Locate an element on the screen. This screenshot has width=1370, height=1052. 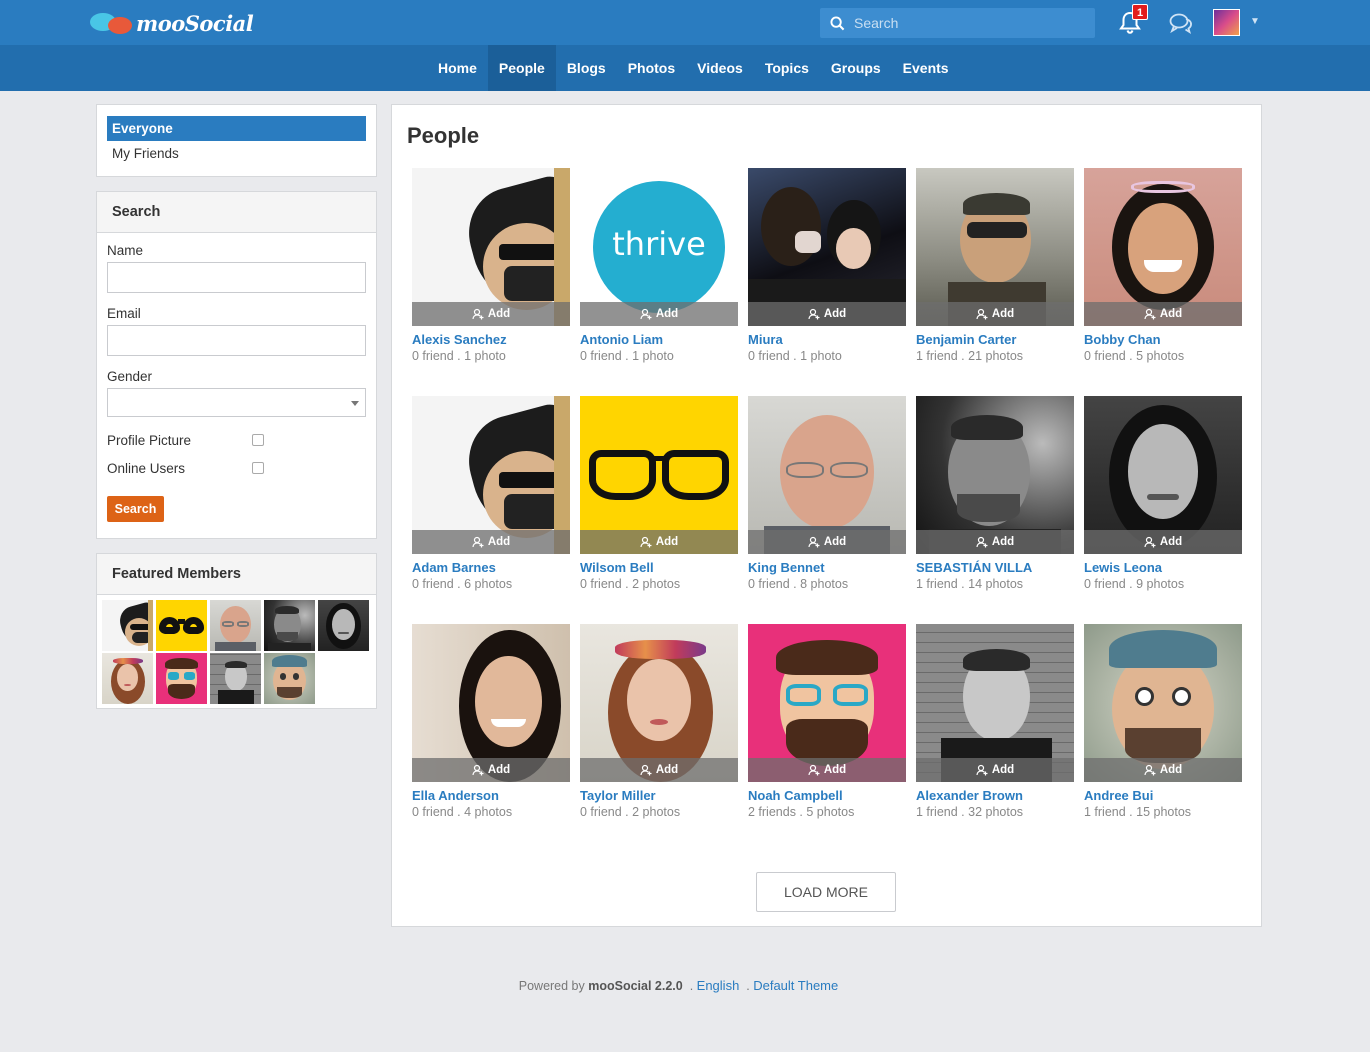
member-name-link: SEBASTIÁN VILLA is located at coordinates (995, 567).